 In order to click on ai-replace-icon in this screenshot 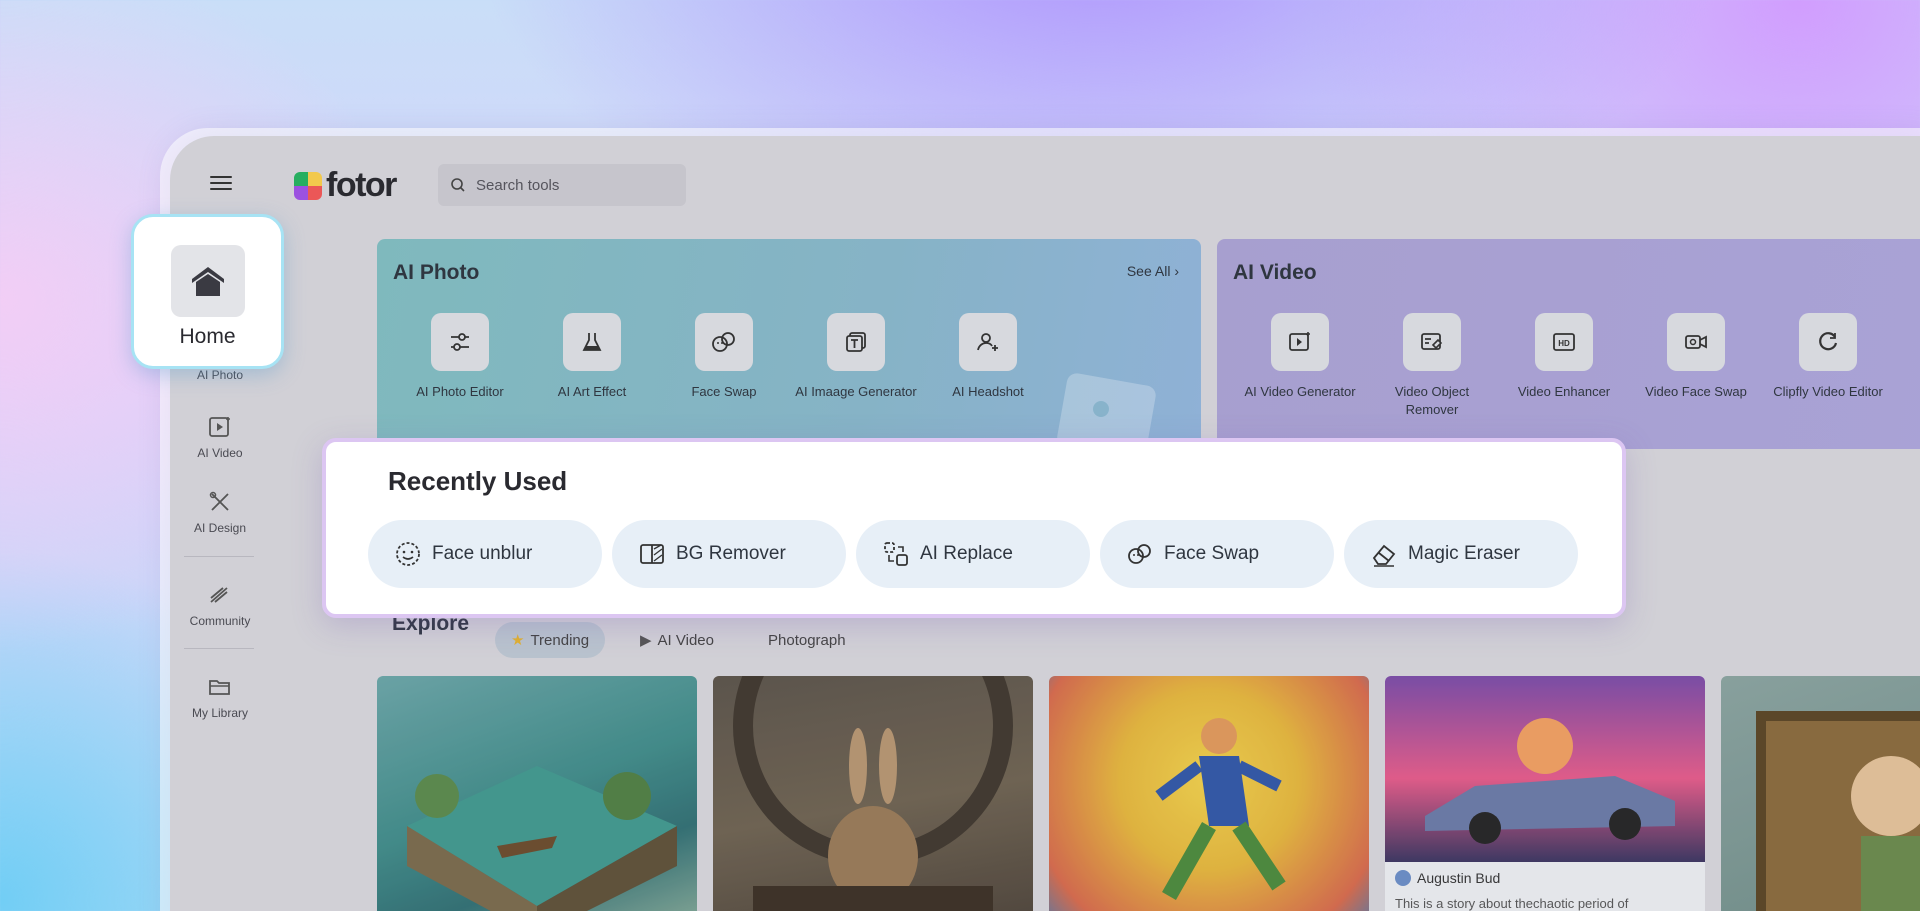, I will do `click(896, 554)`.